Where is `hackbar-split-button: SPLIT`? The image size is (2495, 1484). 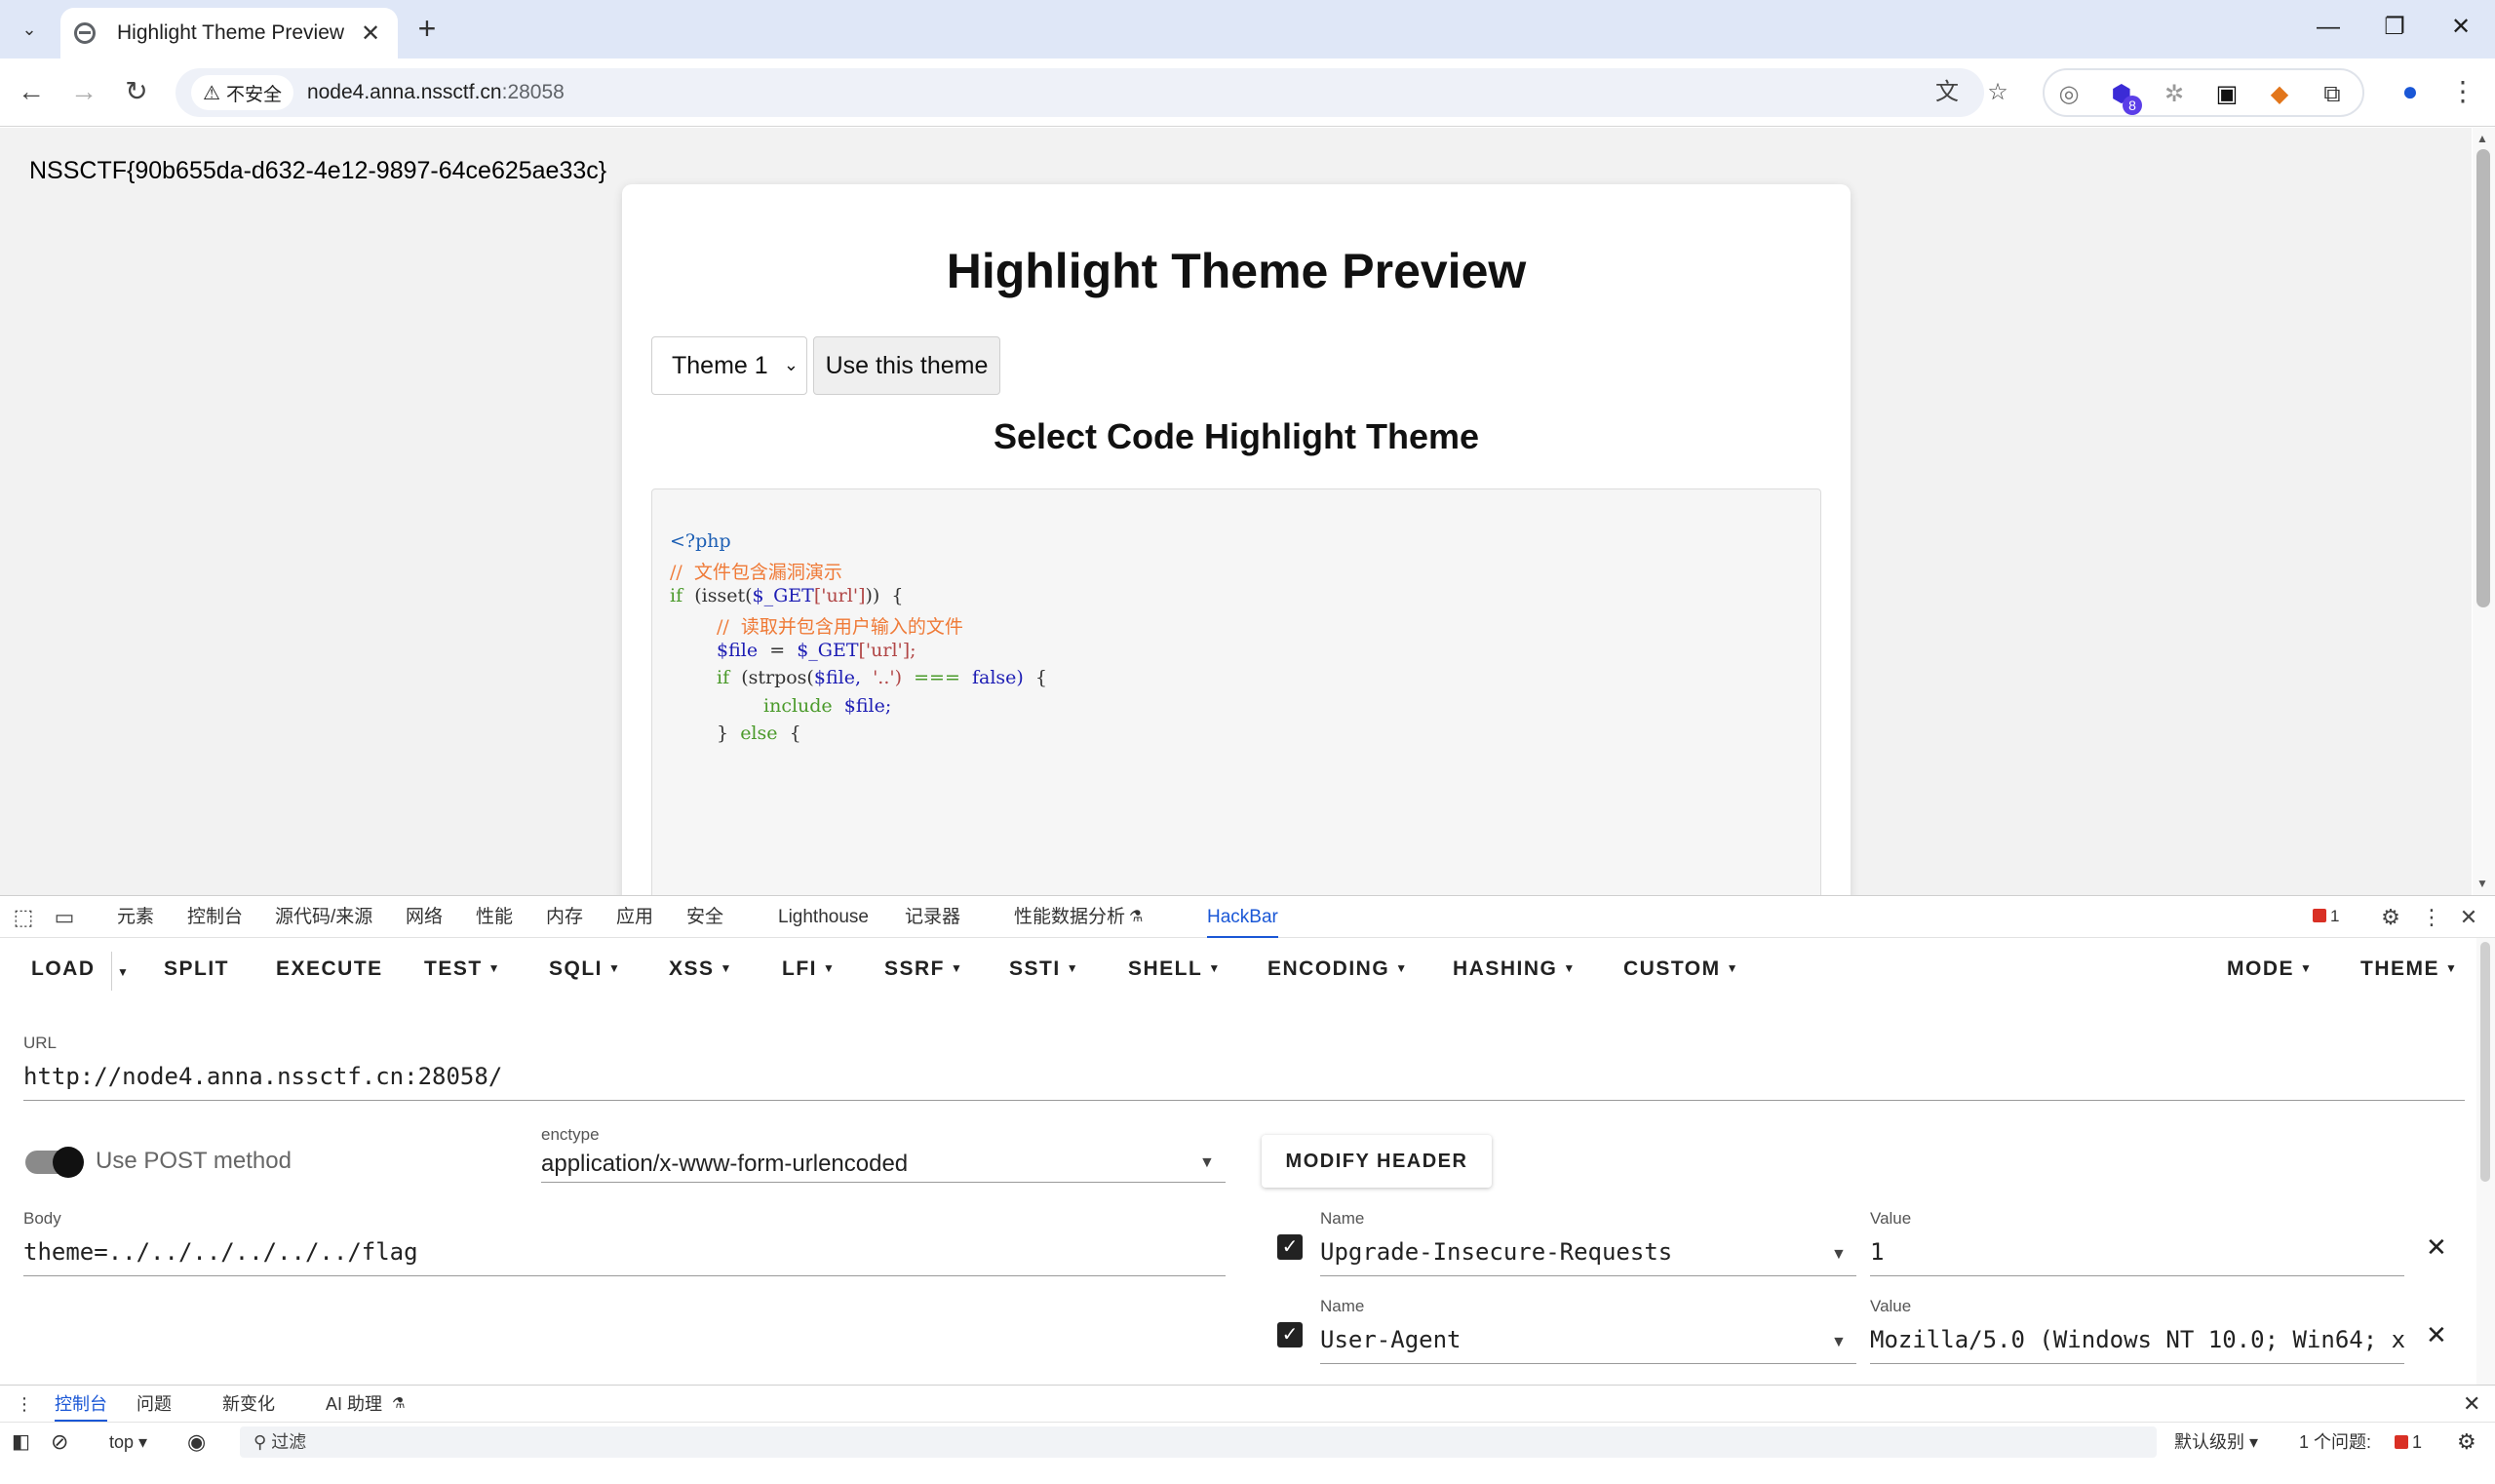
hackbar-split-button: SPLIT is located at coordinates (196, 969).